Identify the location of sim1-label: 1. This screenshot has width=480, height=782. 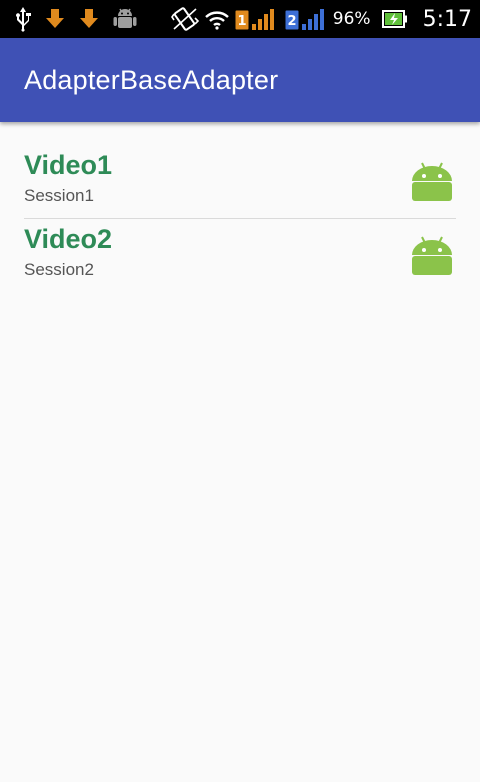
(241, 21).